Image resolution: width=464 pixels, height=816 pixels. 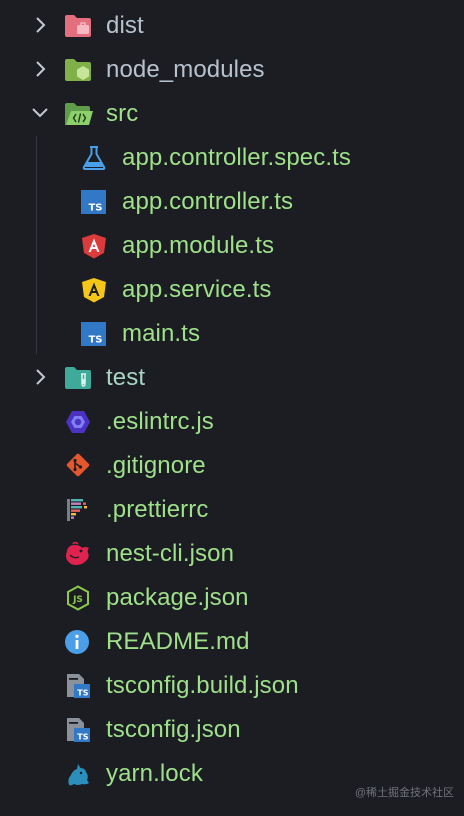 I want to click on tree-item-label: tsconfig.build.json, so click(x=202, y=685).